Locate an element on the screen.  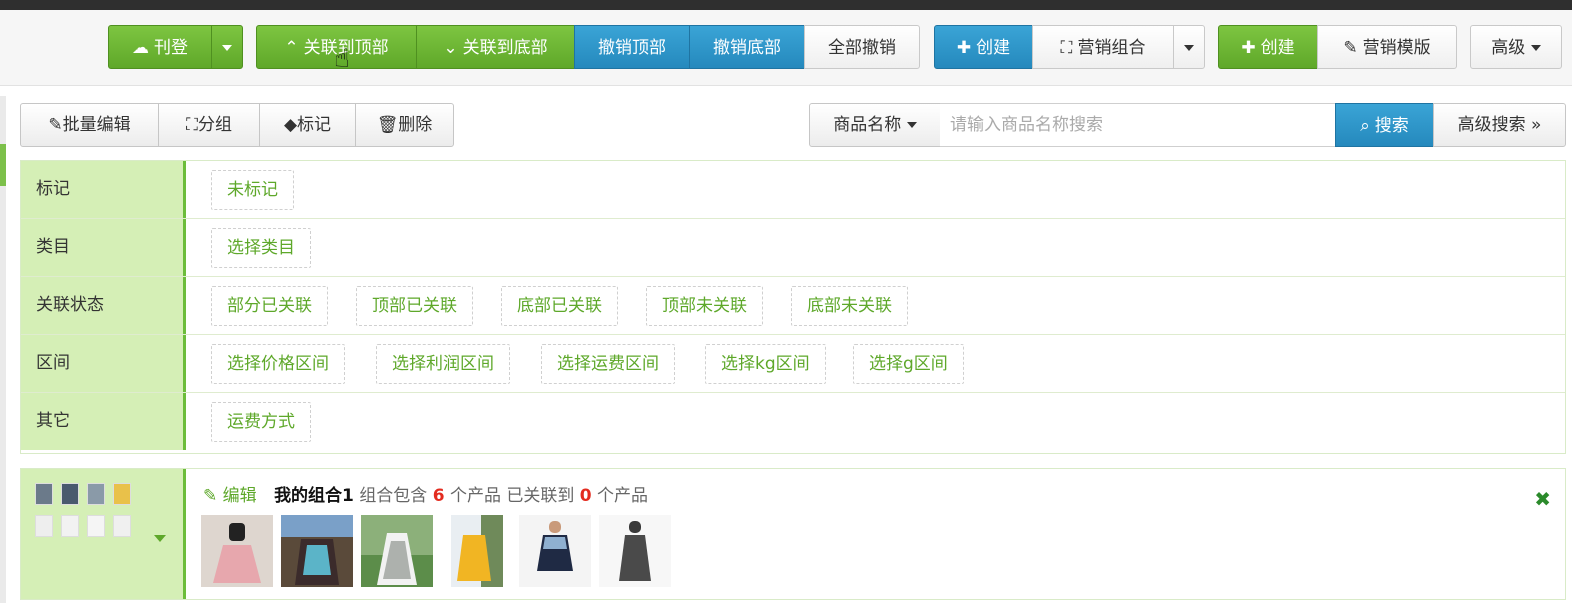
mark-label: 标记 is located at coordinates (314, 125).